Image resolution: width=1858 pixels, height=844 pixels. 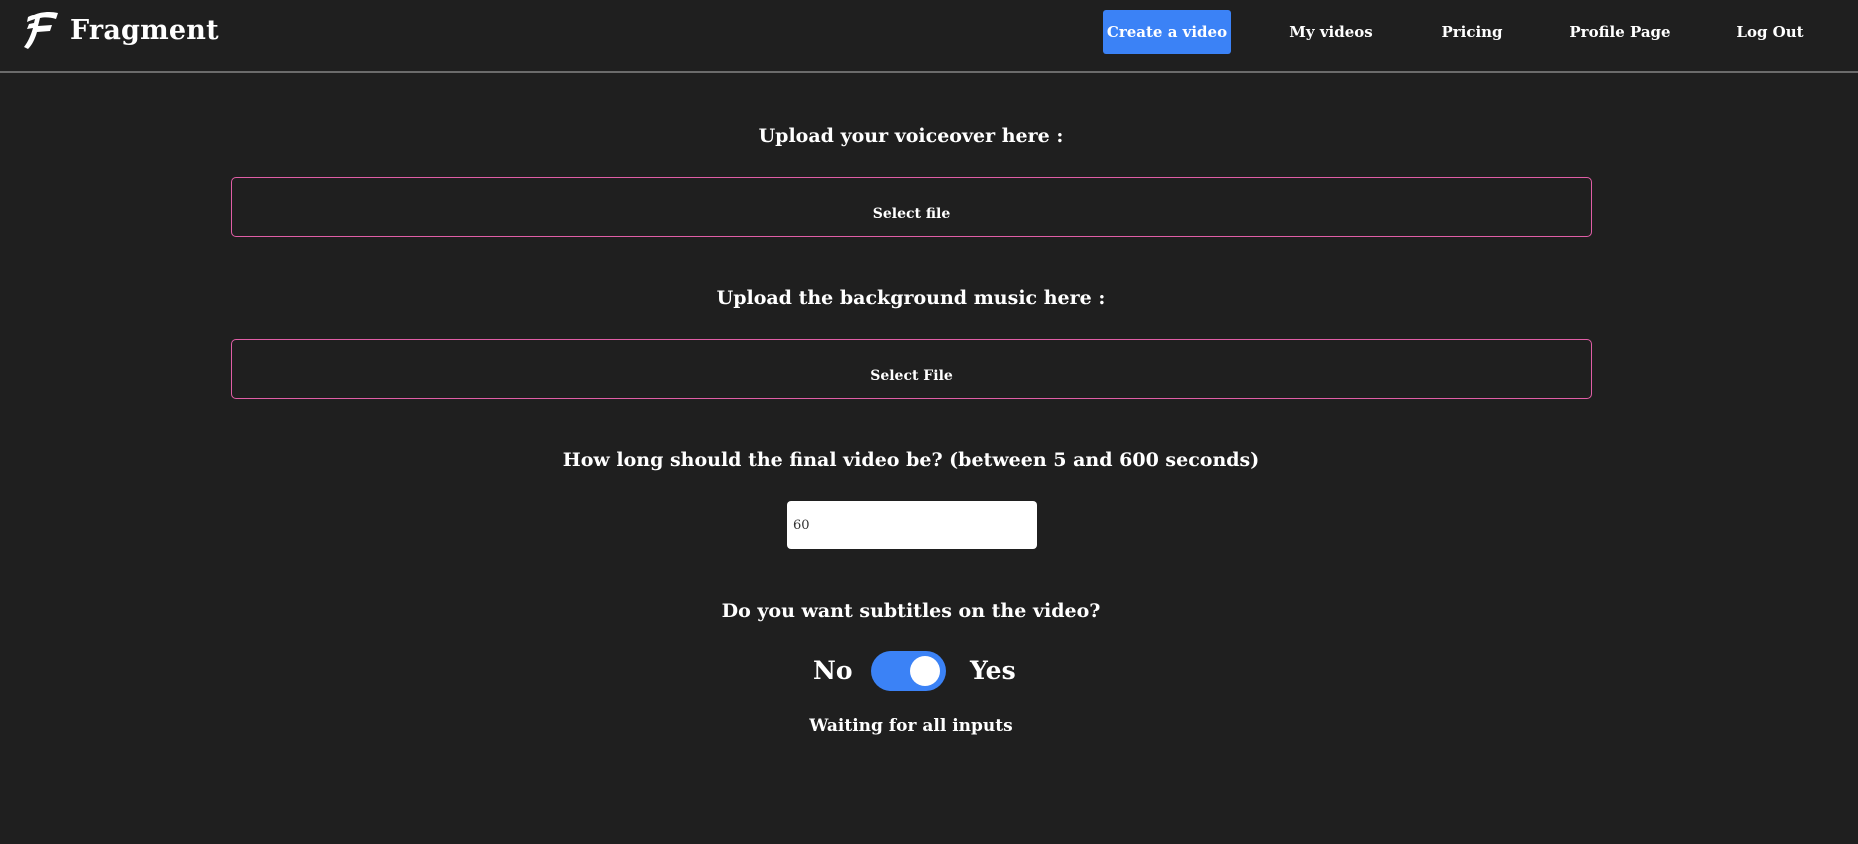 What do you see at coordinates (912, 525) in the screenshot?
I see `video-length-input` at bounding box center [912, 525].